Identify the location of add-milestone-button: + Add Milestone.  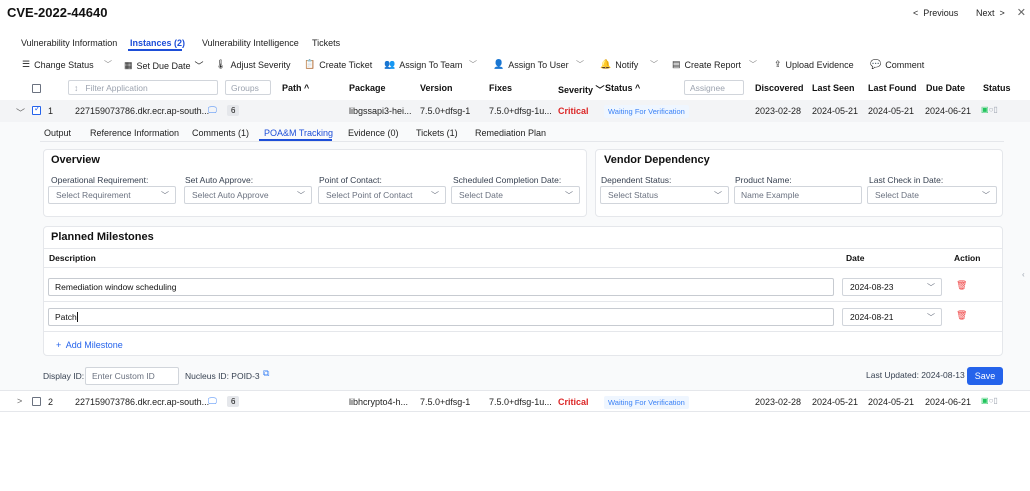
(89, 345).